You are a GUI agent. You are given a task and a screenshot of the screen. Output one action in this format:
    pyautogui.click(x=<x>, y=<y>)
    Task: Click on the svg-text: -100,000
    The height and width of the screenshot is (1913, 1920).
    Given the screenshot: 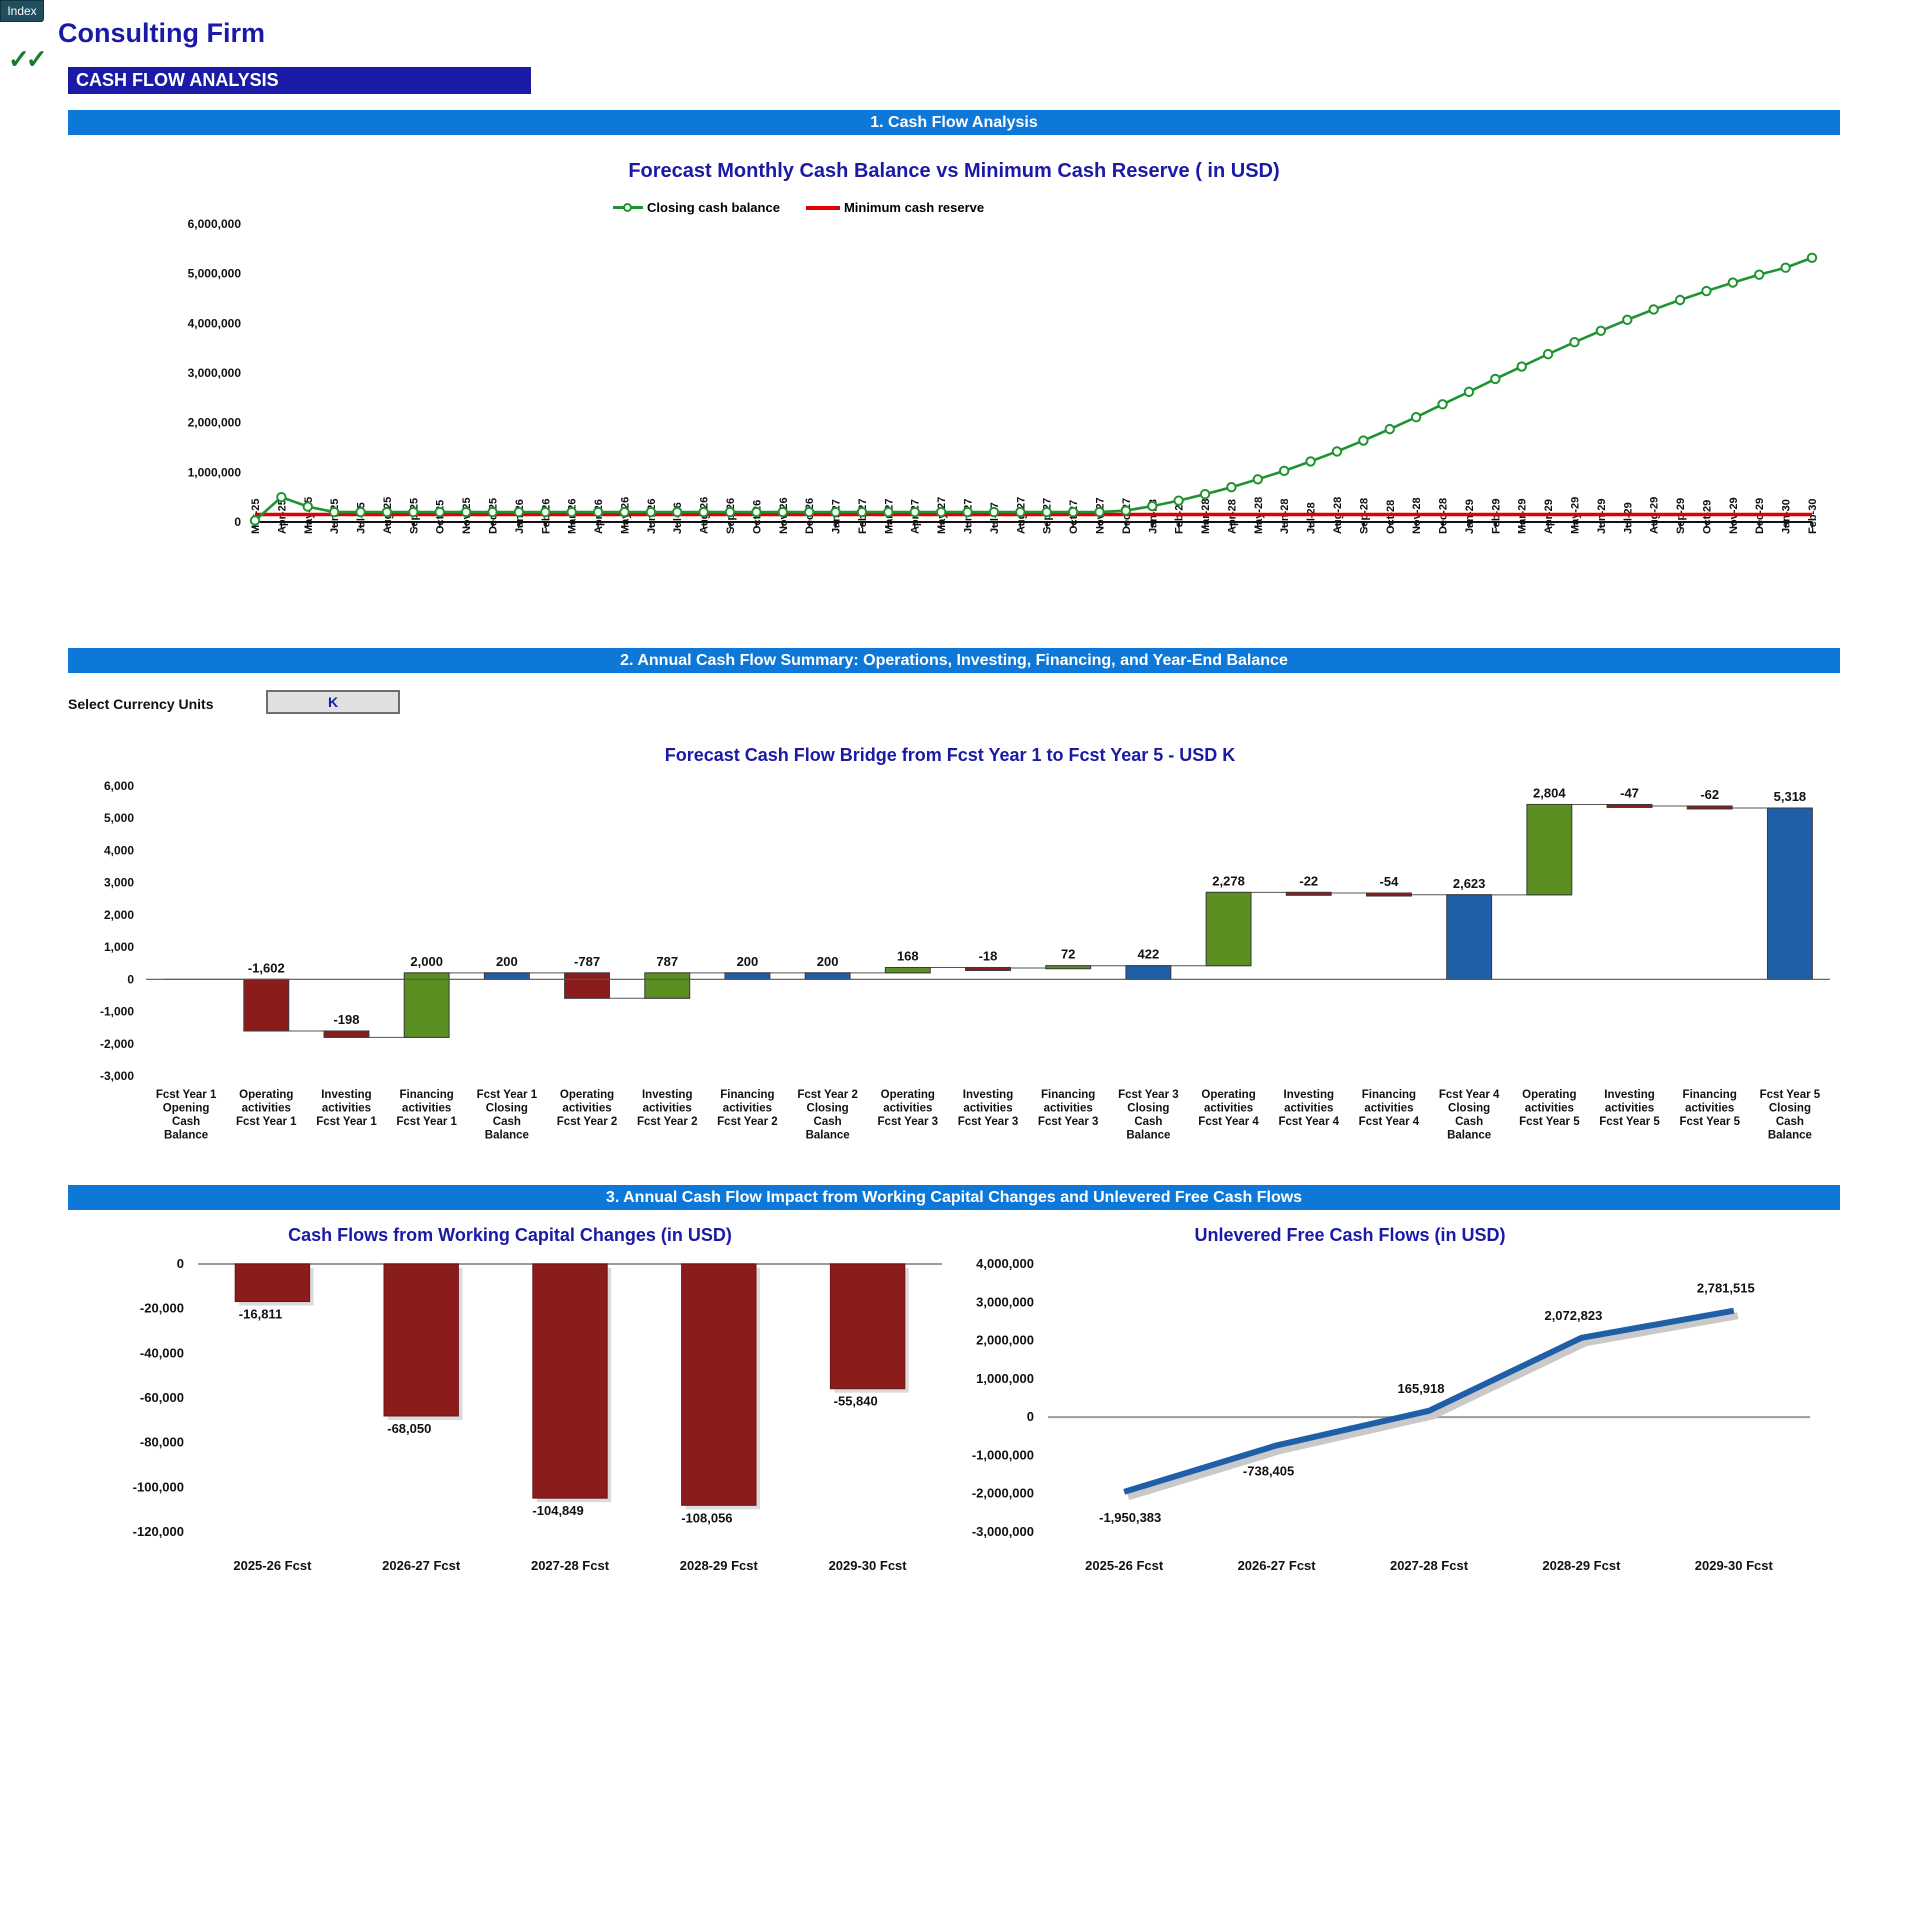 What is the action you would take?
    pyautogui.click(x=158, y=1486)
    